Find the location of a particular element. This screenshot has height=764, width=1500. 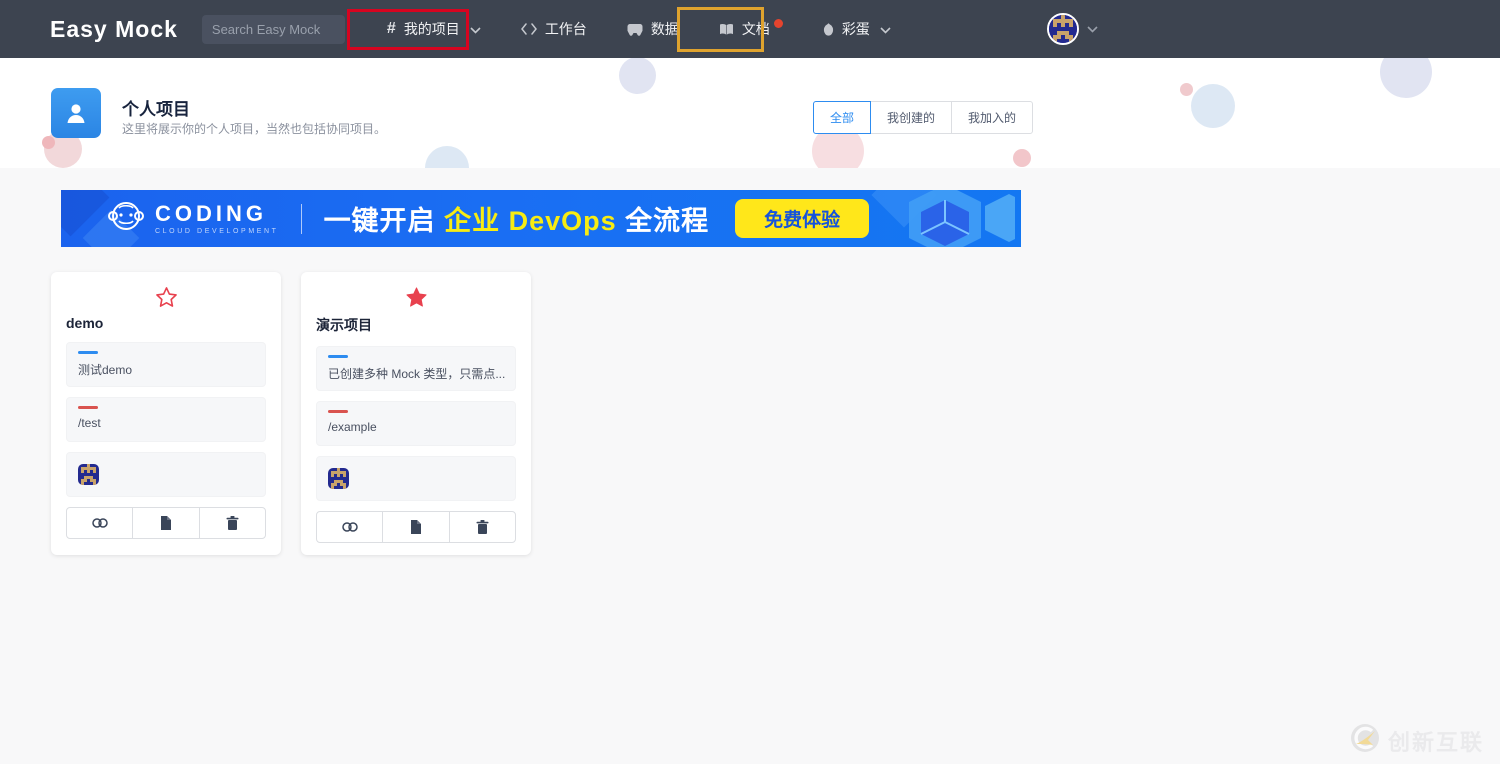

code-icon is located at coordinates (528, 29).